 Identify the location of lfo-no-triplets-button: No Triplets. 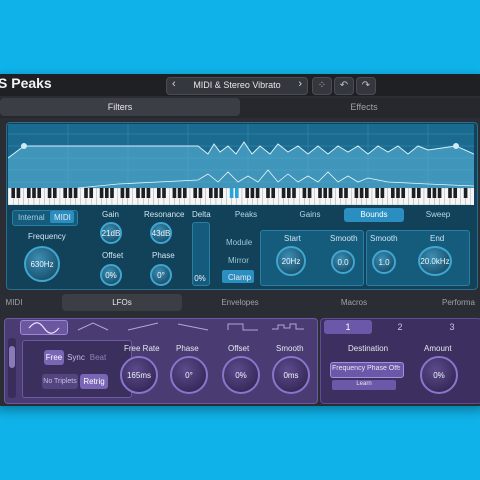
(60, 381).